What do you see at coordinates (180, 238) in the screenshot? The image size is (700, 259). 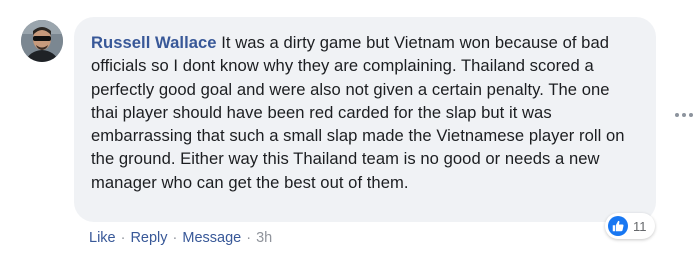 I see `comment-actions: Like · Reply · Message · 3h` at bounding box center [180, 238].